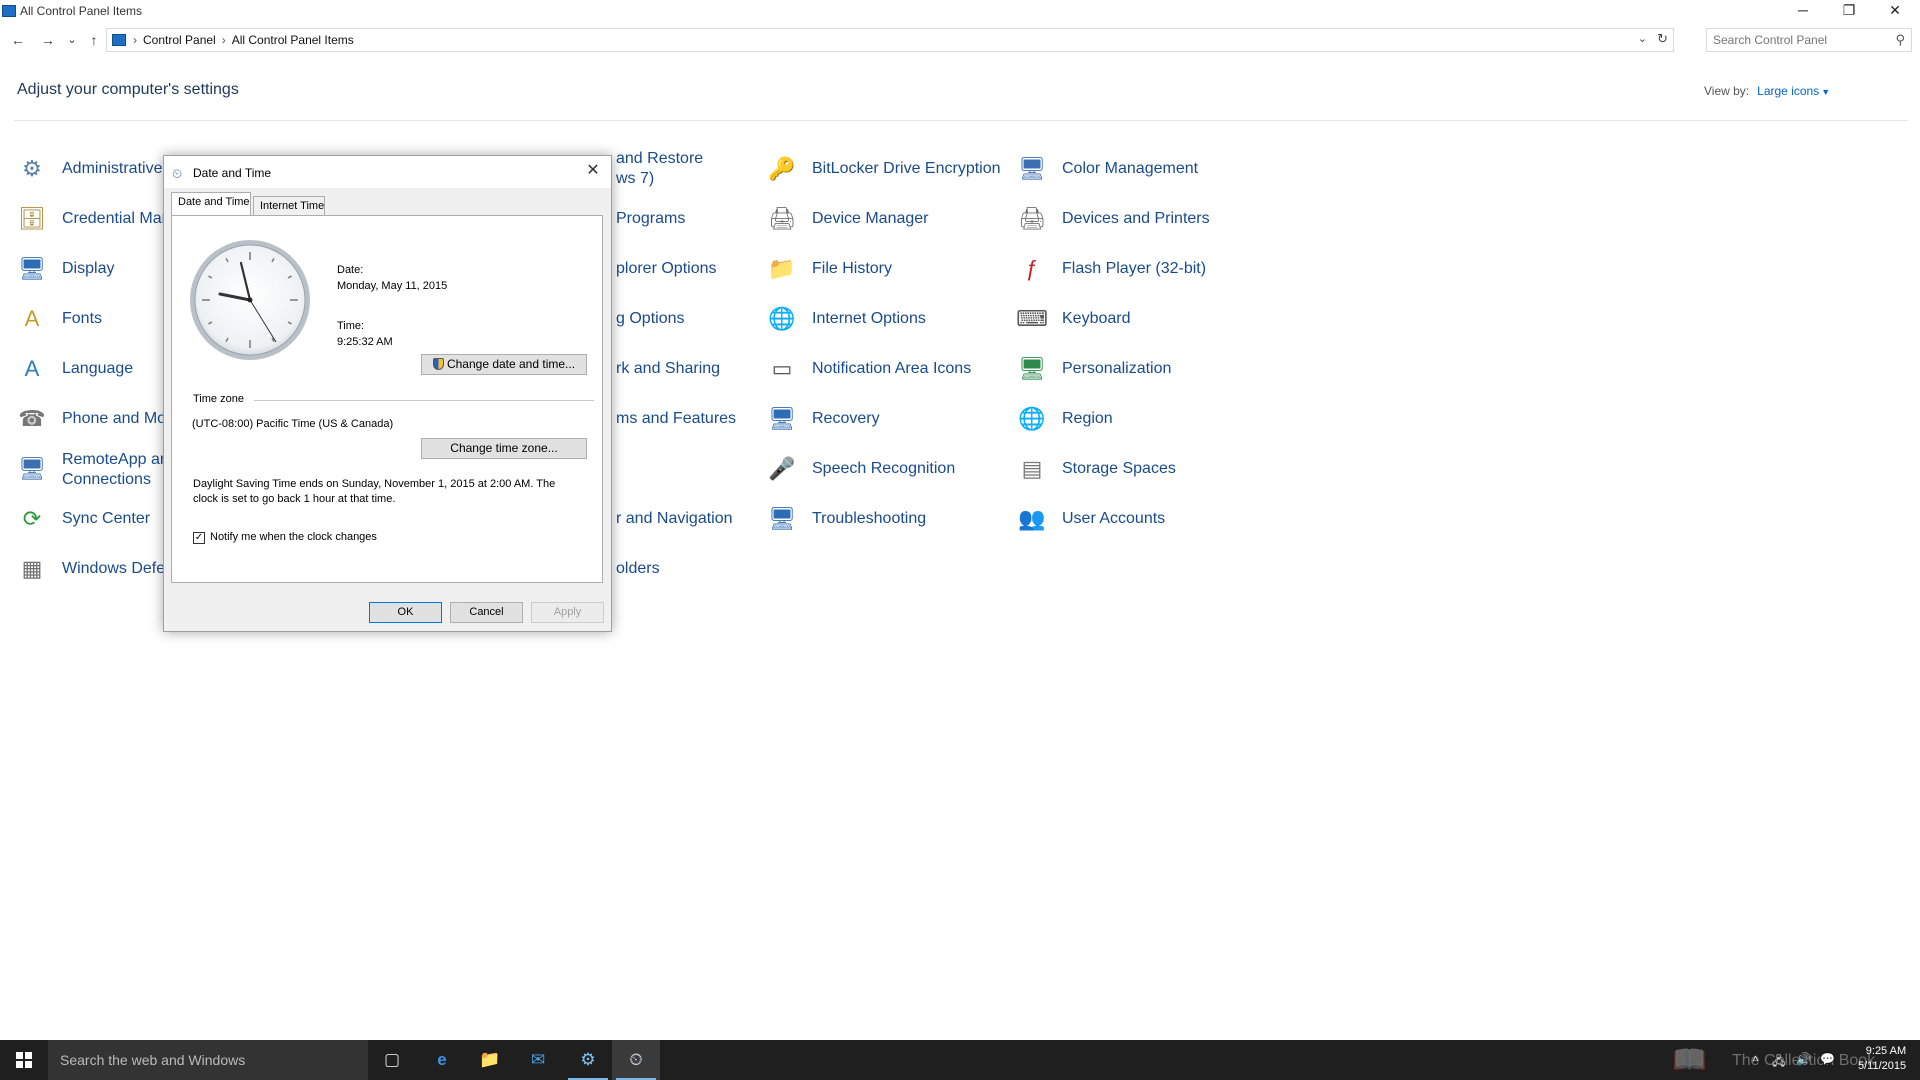  I want to click on cp-item-label: Storage Spaces, so click(1119, 469).